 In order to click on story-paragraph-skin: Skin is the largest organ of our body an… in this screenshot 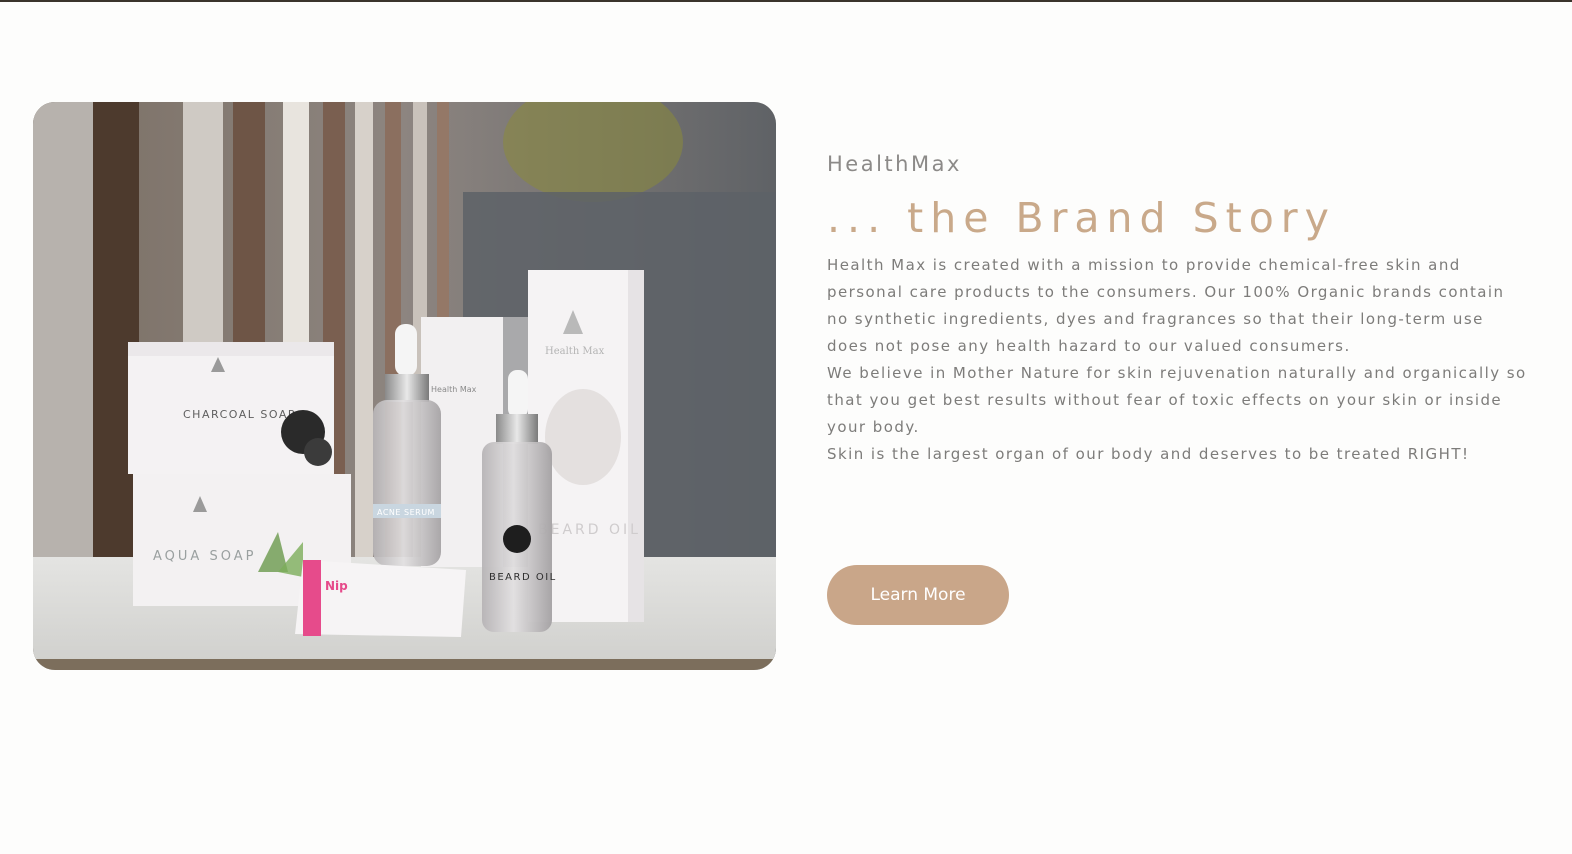, I will do `click(1148, 454)`.